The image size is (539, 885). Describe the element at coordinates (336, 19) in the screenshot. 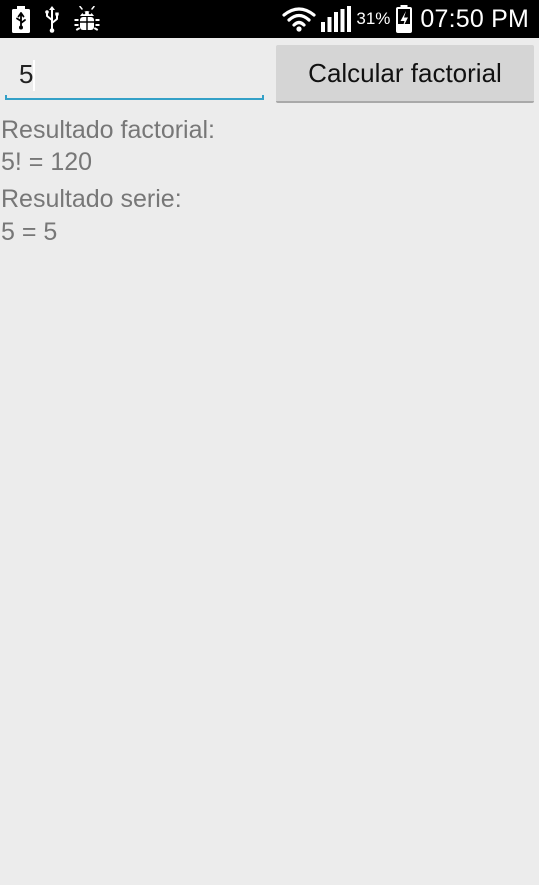

I see `signal-icon` at that location.